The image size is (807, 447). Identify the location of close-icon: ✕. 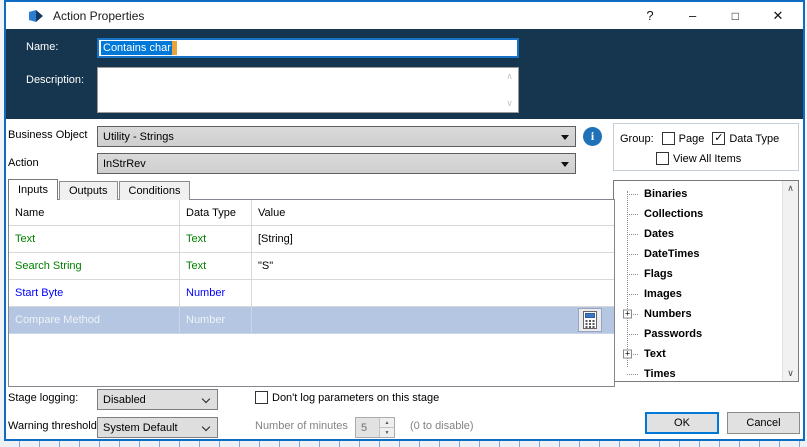
(778, 16).